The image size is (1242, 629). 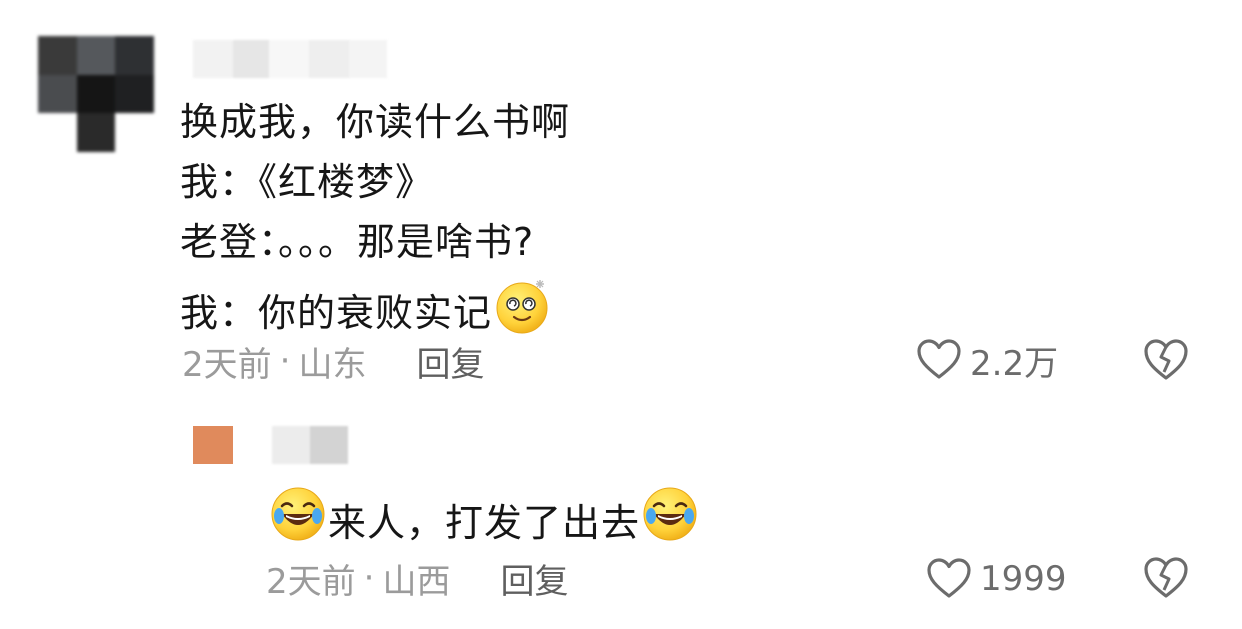 What do you see at coordinates (290, 59) in the screenshot?
I see `username` at bounding box center [290, 59].